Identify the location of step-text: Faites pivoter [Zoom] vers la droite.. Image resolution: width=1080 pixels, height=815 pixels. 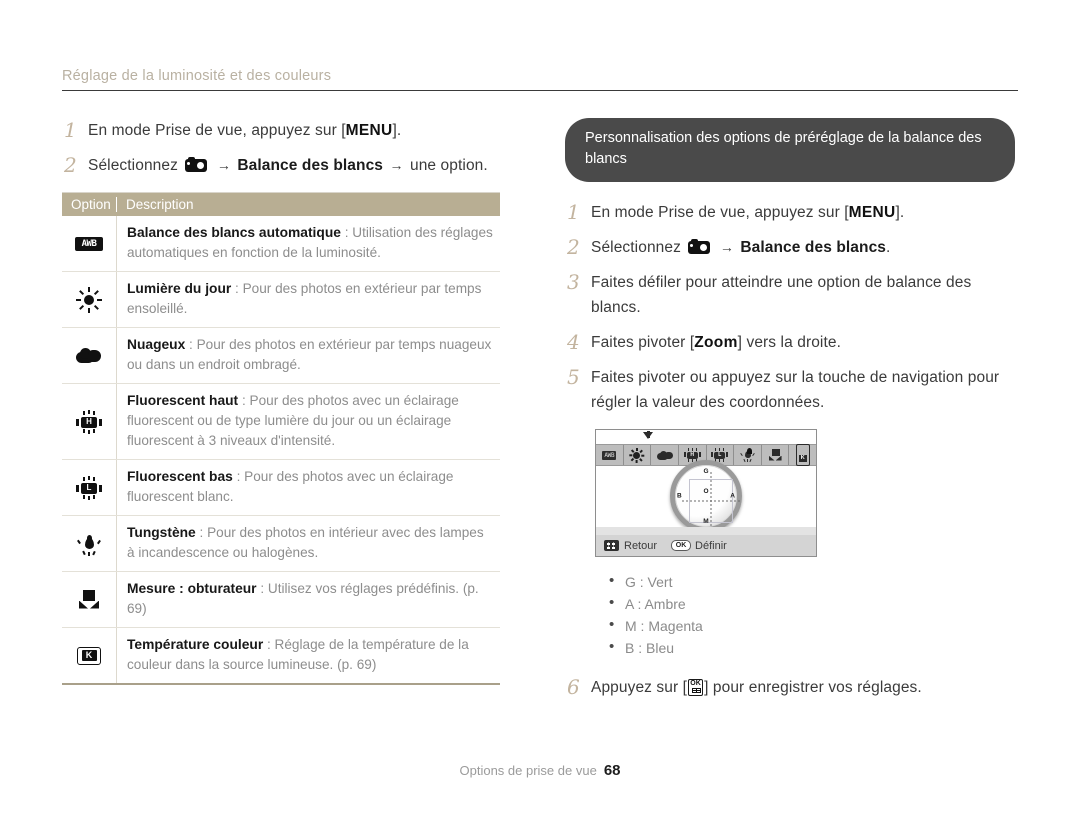
(716, 342).